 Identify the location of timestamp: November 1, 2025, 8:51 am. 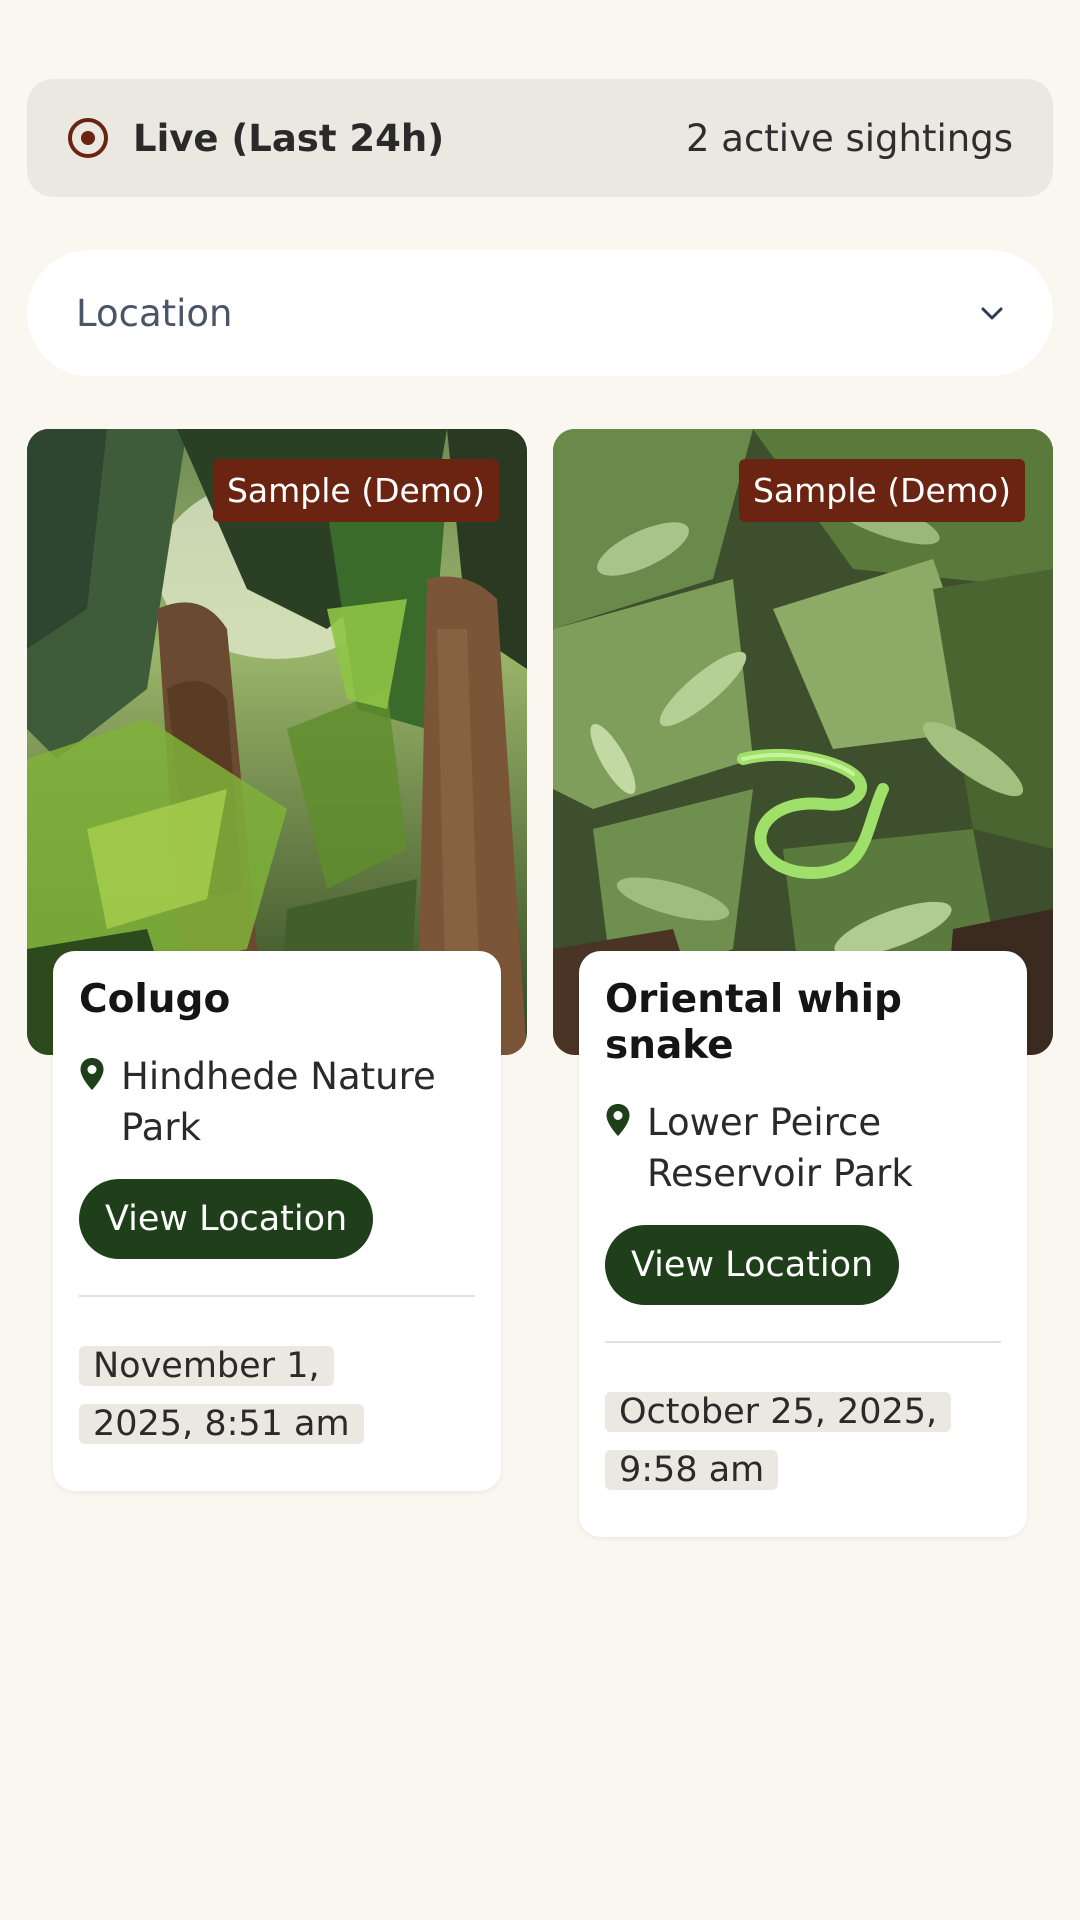
(249, 1395).